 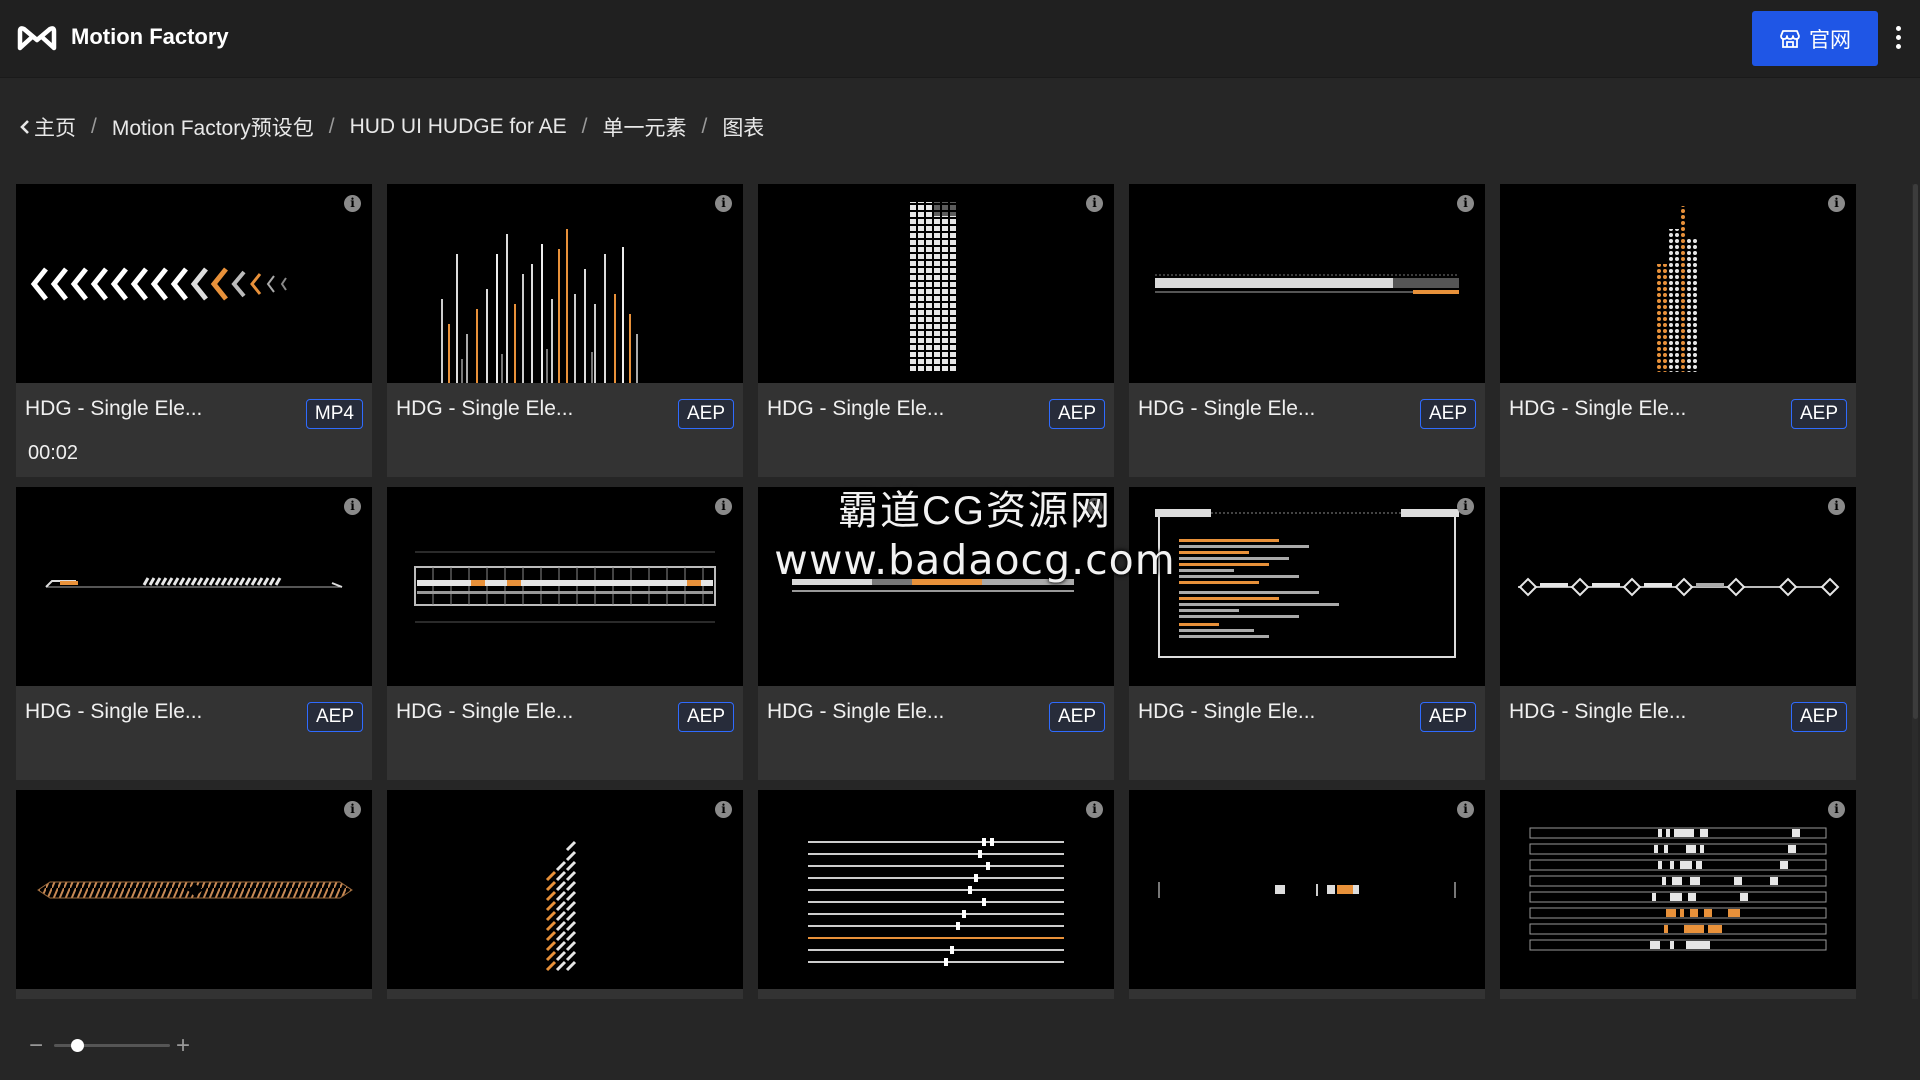 I want to click on breadcrumb-charts: 图表, so click(x=743, y=127).